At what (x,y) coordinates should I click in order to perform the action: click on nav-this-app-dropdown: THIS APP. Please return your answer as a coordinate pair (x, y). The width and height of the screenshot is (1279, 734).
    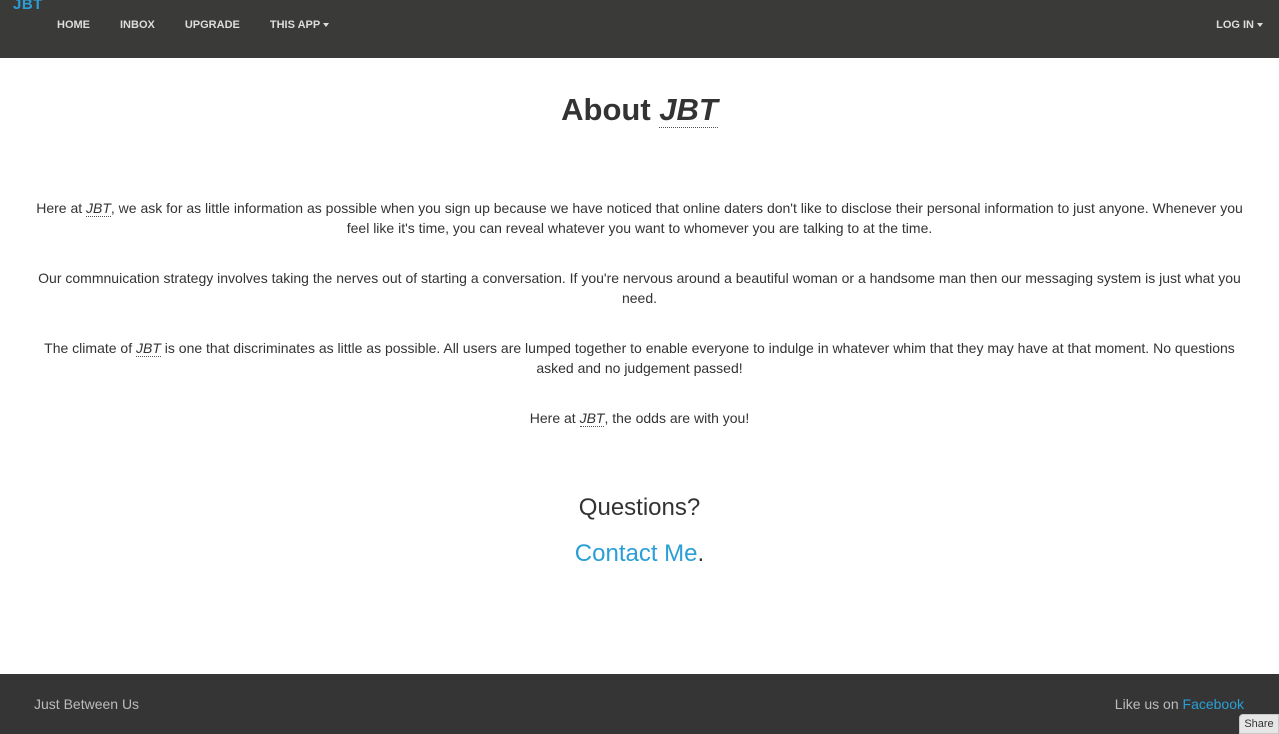
    Looking at the image, I should click on (299, 25).